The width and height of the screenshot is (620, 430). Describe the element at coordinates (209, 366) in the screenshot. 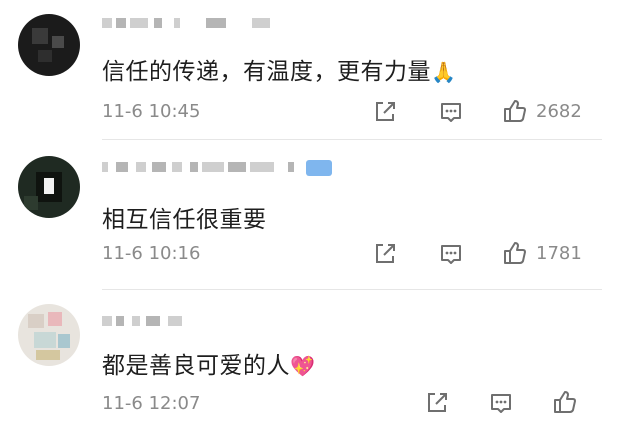

I see `comment-text: 都是善良可爱的人💖` at that location.